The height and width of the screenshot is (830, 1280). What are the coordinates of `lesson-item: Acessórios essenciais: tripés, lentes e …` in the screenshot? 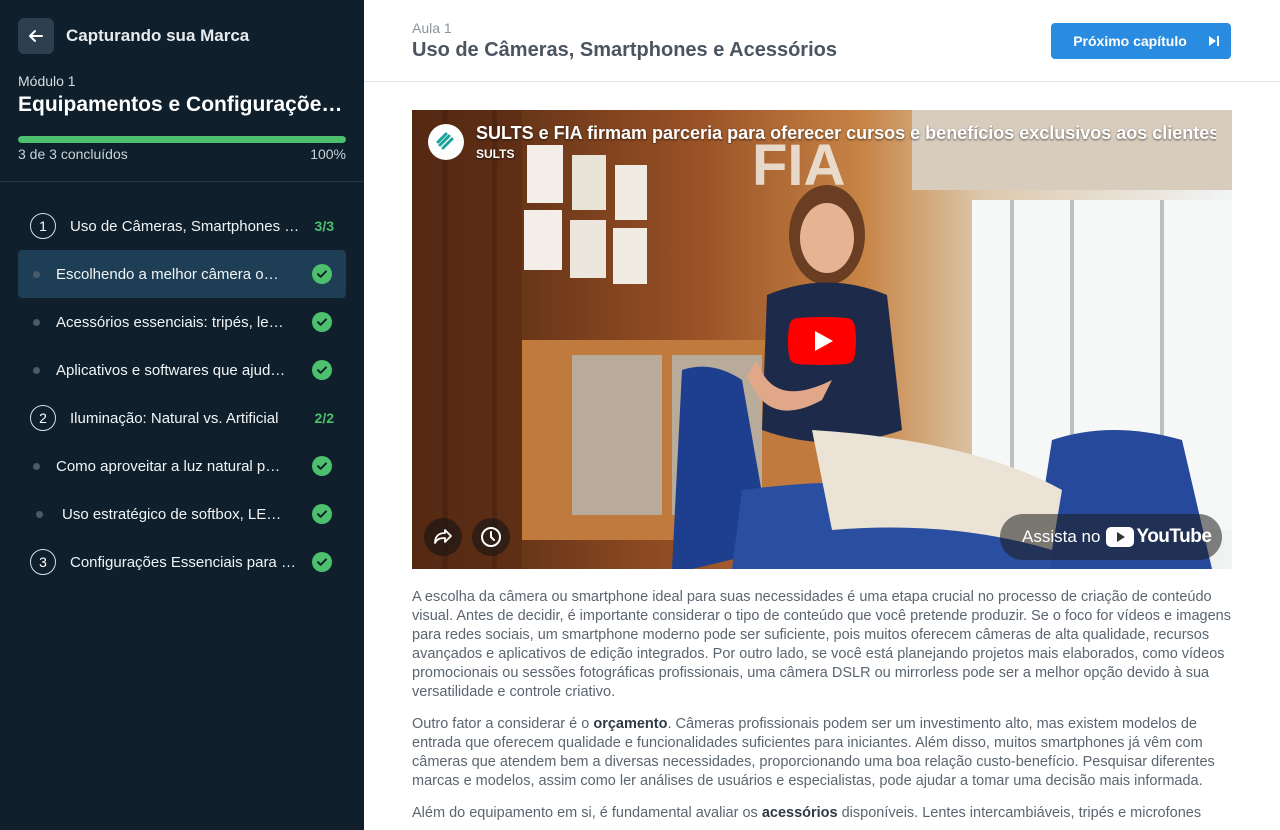 It's located at (182, 322).